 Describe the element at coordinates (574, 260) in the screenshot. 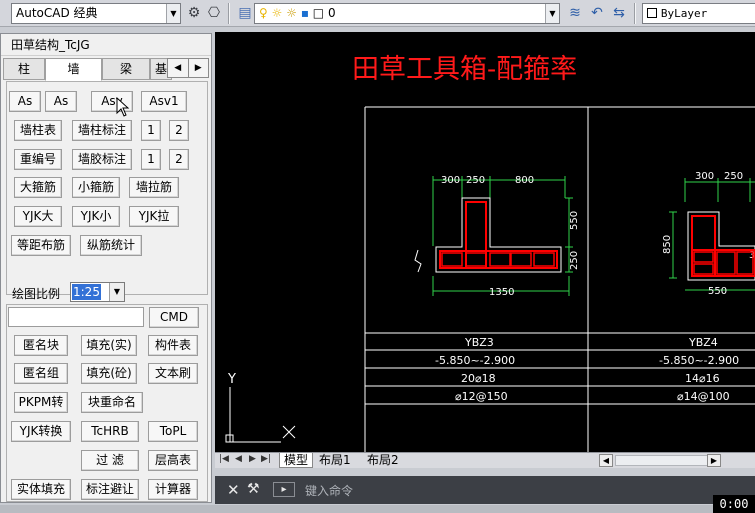

I see `dim-right-bot: 250` at that location.